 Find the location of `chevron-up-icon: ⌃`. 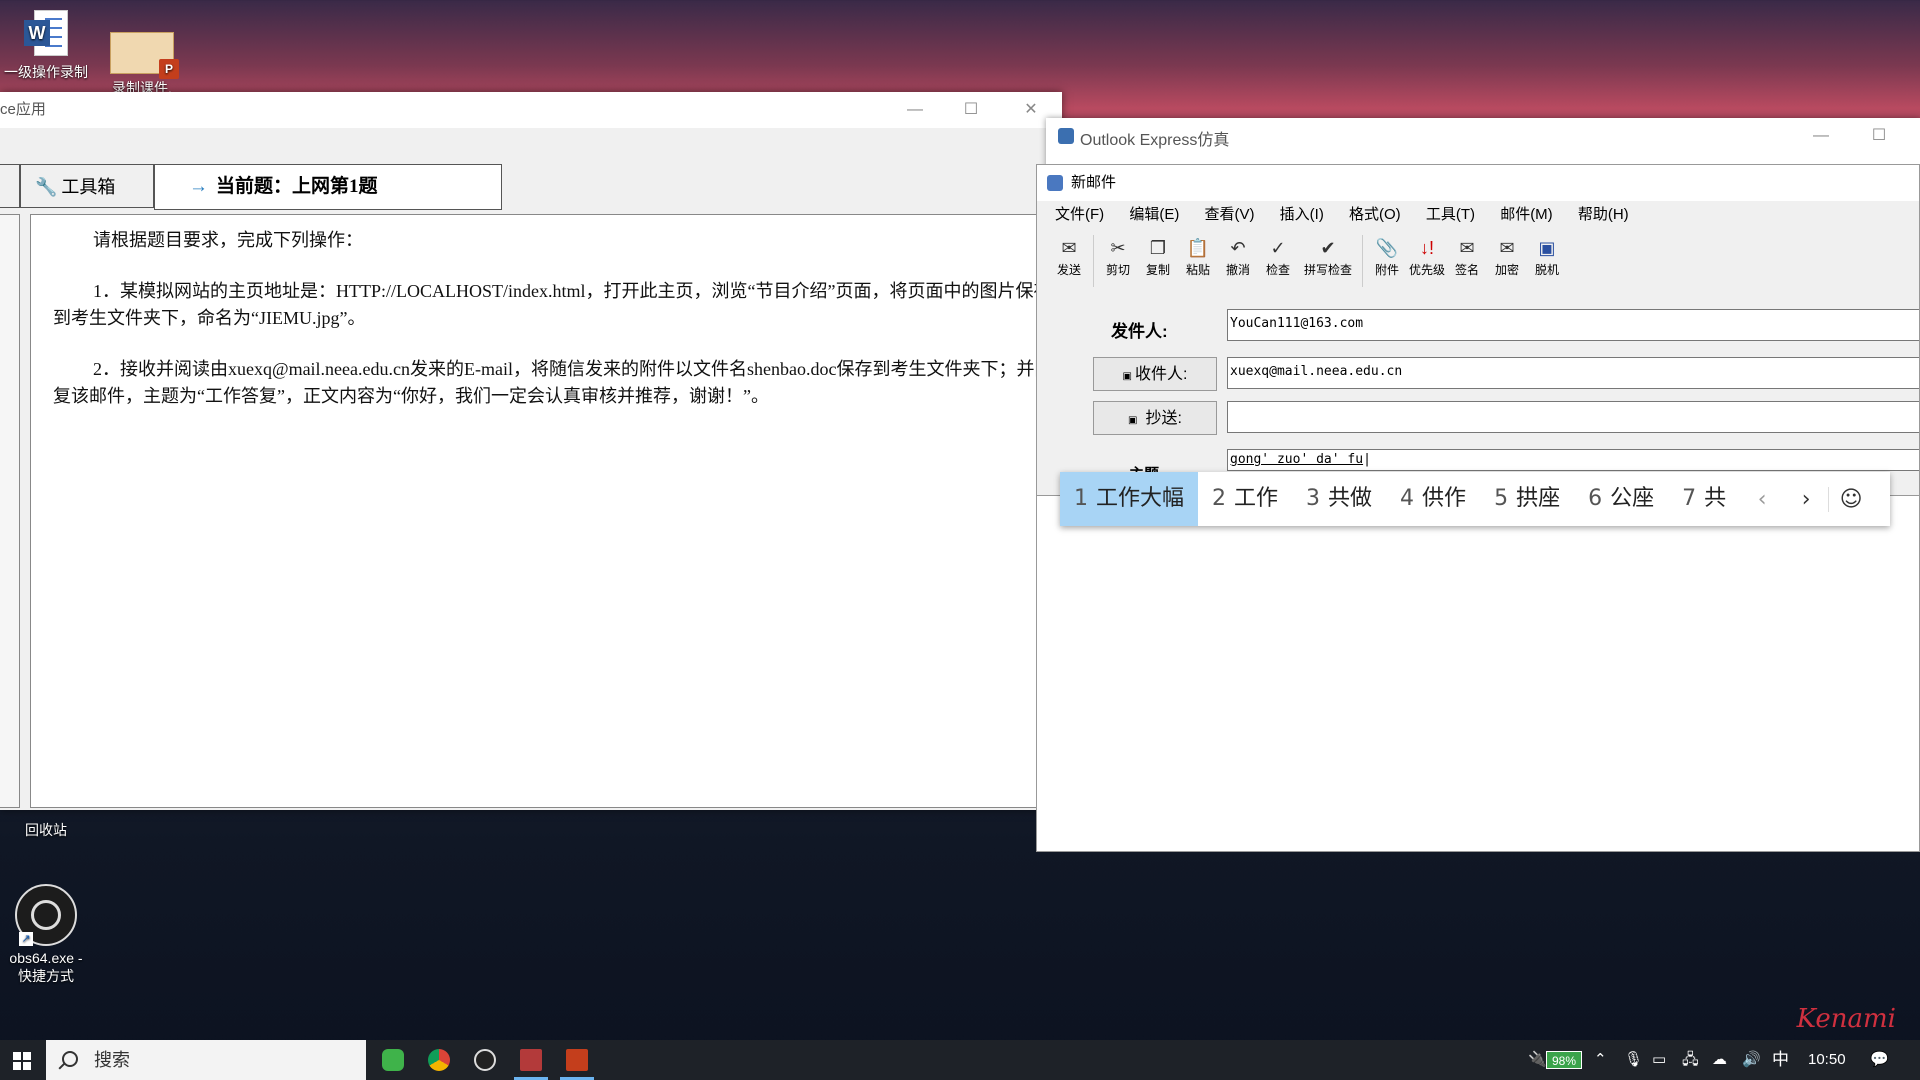

chevron-up-icon: ⌃ is located at coordinates (1600, 1060).